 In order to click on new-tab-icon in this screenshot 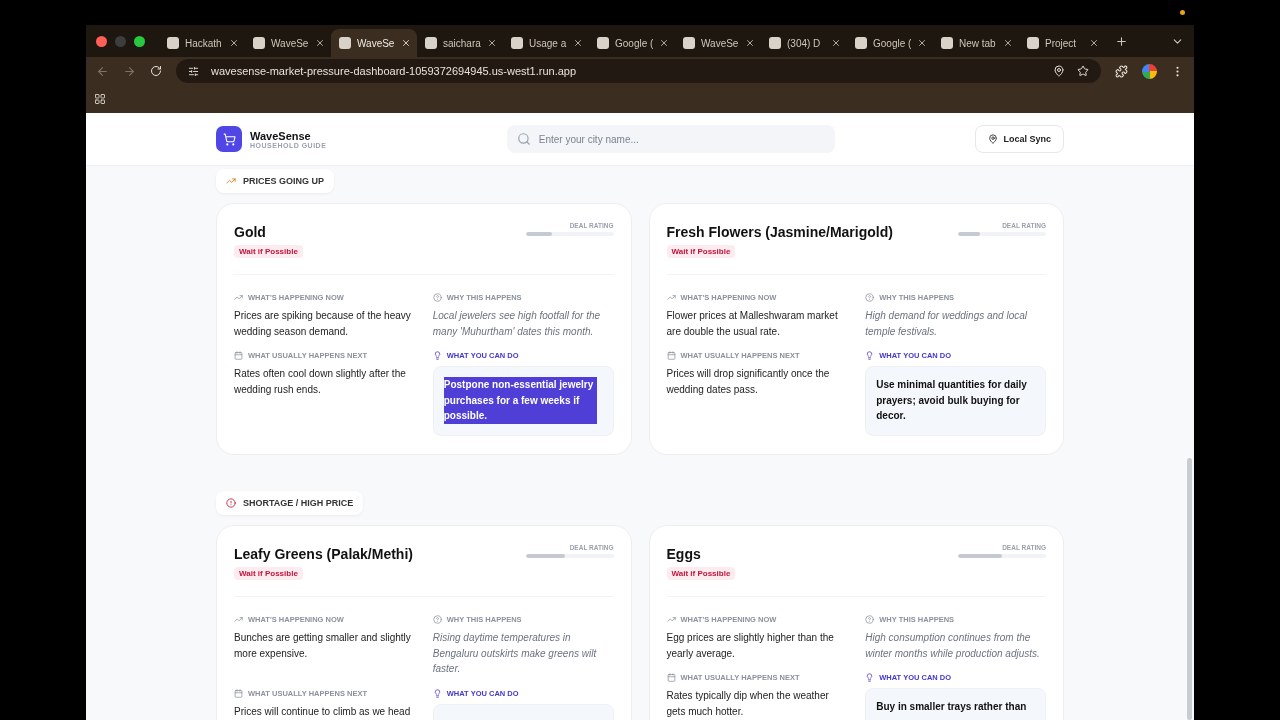, I will do `click(1121, 41)`.